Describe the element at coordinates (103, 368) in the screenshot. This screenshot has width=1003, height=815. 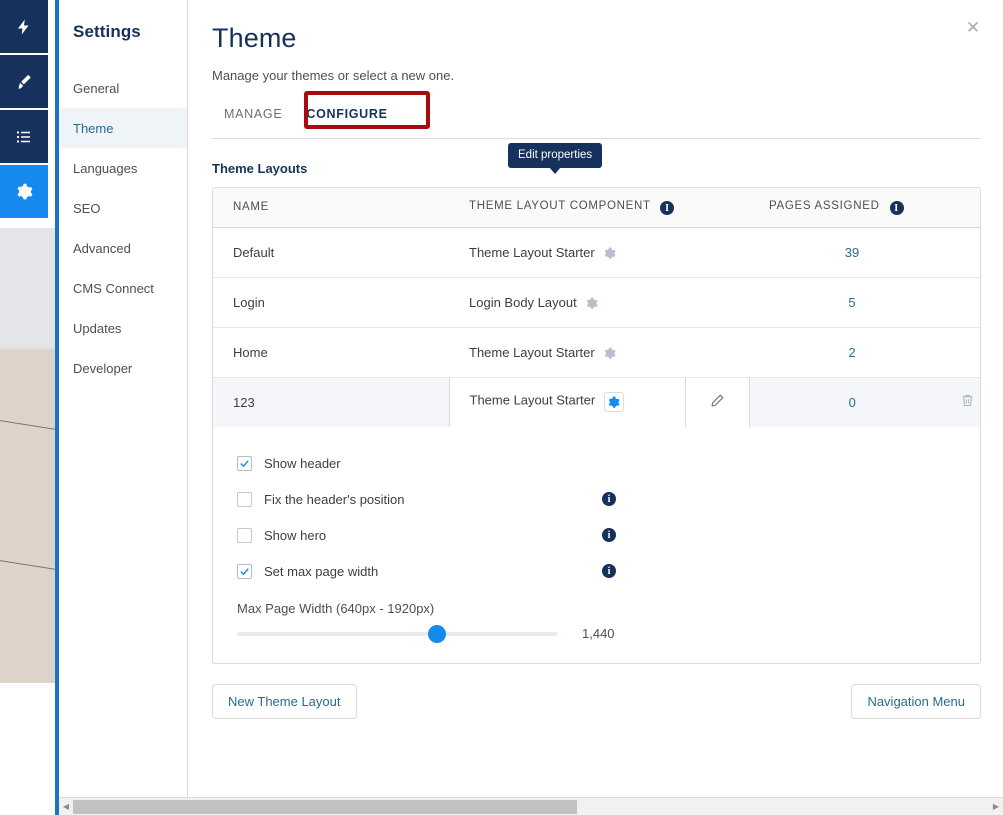
I see `sidebar-item-label: Developer` at that location.